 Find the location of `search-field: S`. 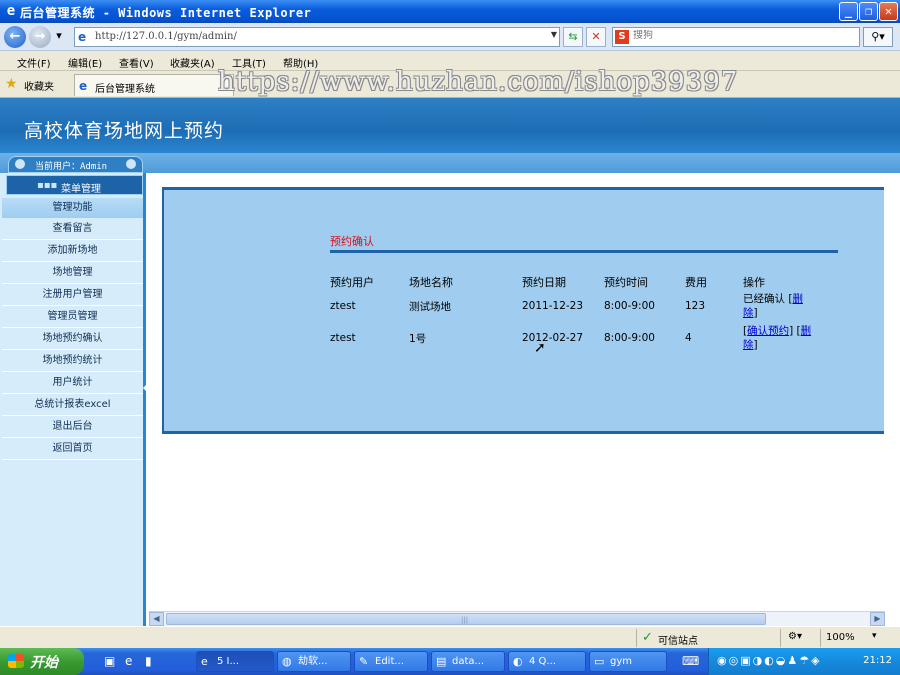

search-field: S is located at coordinates (736, 37).